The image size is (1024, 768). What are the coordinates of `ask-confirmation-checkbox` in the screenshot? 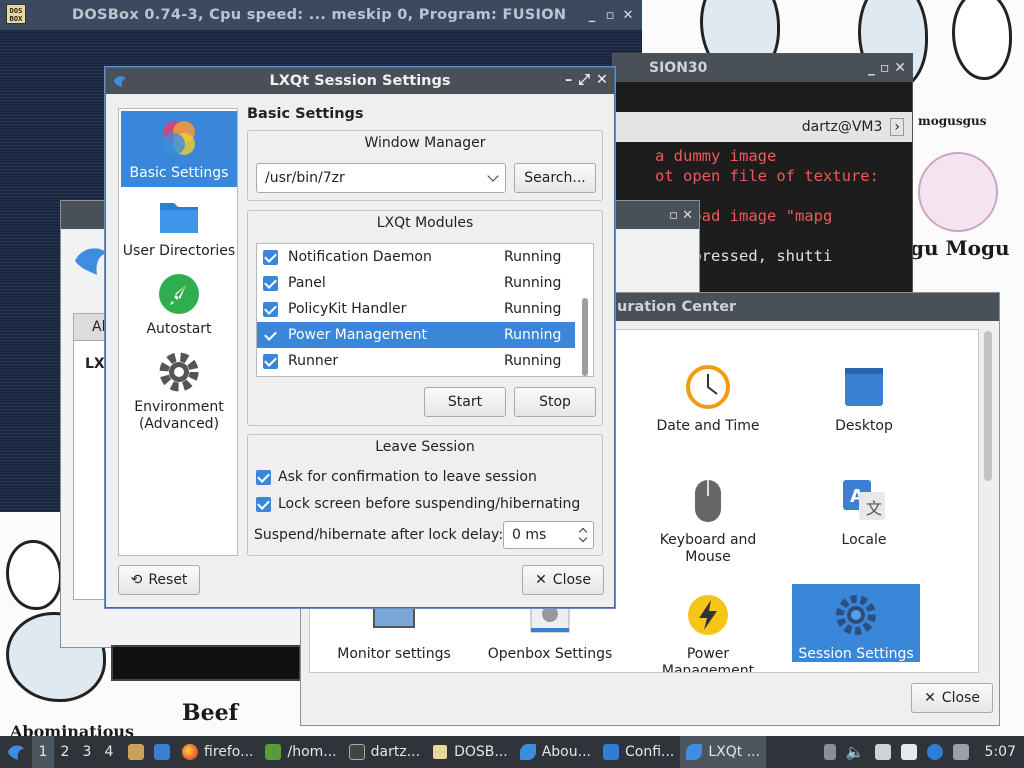 It's located at (263, 477).